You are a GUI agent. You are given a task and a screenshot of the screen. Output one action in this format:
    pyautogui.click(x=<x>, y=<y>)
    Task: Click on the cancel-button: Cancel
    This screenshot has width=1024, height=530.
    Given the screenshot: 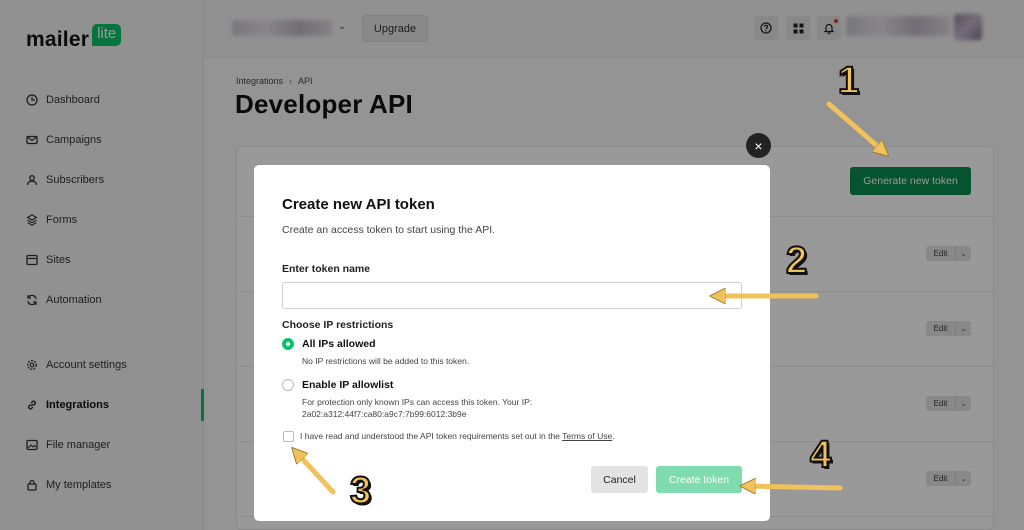 What is the action you would take?
    pyautogui.click(x=619, y=479)
    